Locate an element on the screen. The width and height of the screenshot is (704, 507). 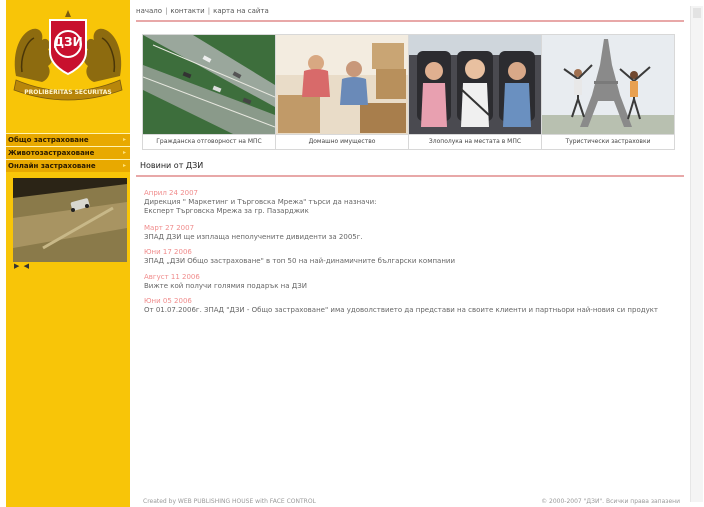
tile-travel-insurance: Туристически застраховки is located at coordinates (608, 92).